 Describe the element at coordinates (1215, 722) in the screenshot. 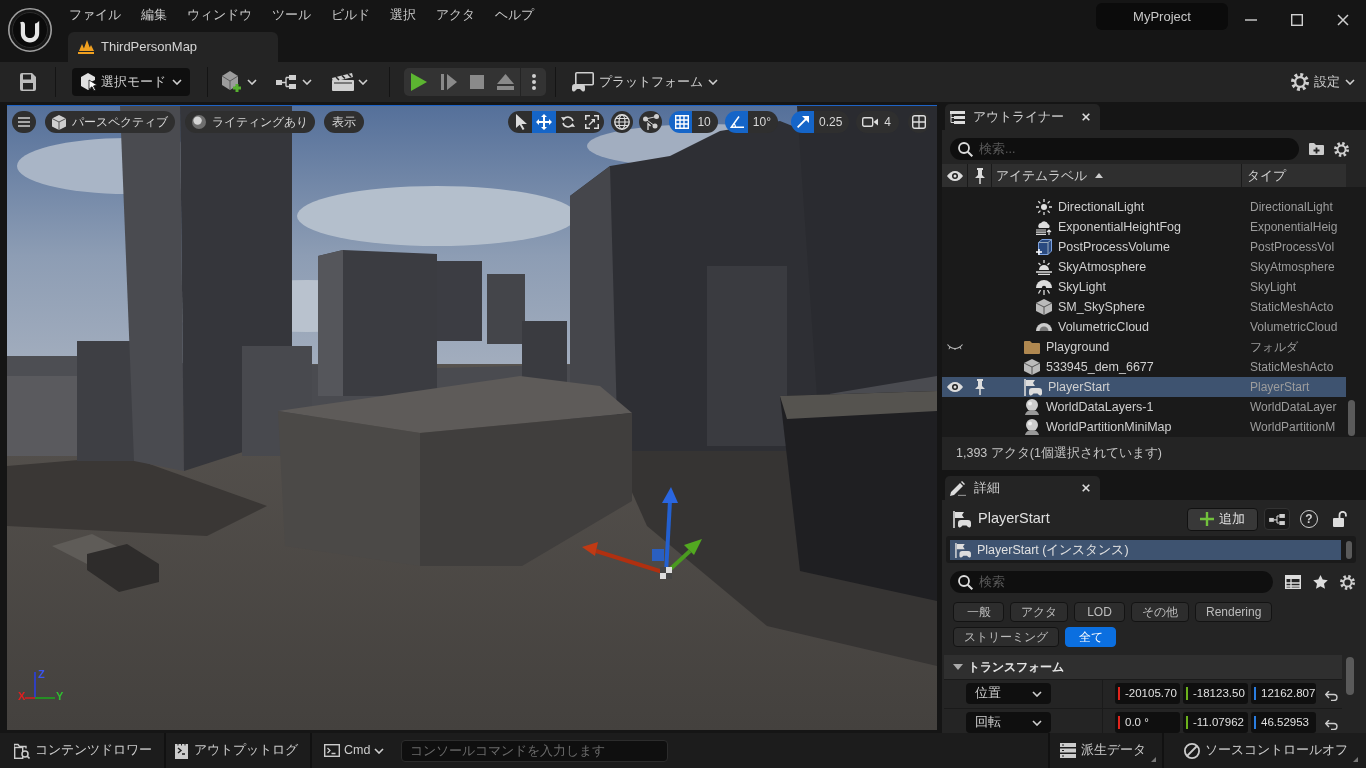

I see `number-field: -11.07962` at that location.